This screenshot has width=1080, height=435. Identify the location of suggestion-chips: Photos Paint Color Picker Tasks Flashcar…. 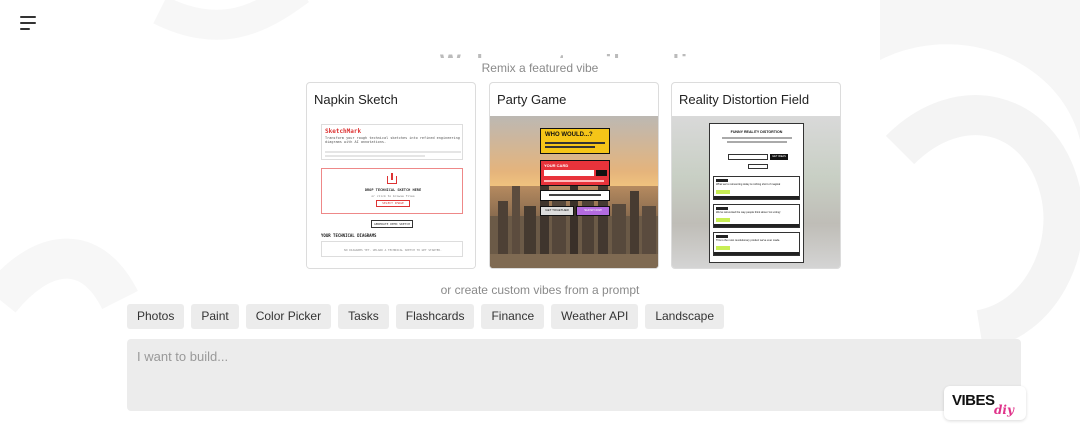
(426, 316).